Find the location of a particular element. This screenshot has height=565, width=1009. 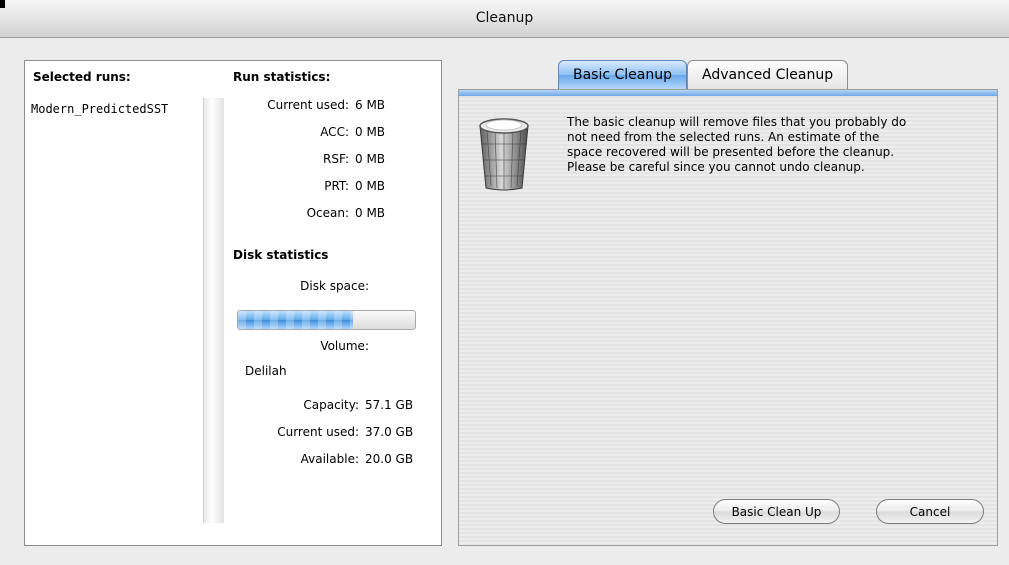

stat-acc: ACC: 0 MB is located at coordinates (331, 134).